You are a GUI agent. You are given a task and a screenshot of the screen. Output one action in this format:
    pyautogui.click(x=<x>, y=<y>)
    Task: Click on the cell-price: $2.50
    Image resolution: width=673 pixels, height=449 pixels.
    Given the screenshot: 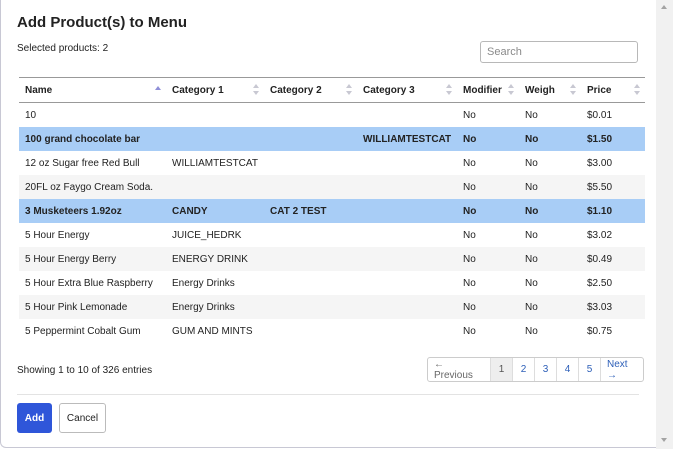 What is the action you would take?
    pyautogui.click(x=613, y=283)
    